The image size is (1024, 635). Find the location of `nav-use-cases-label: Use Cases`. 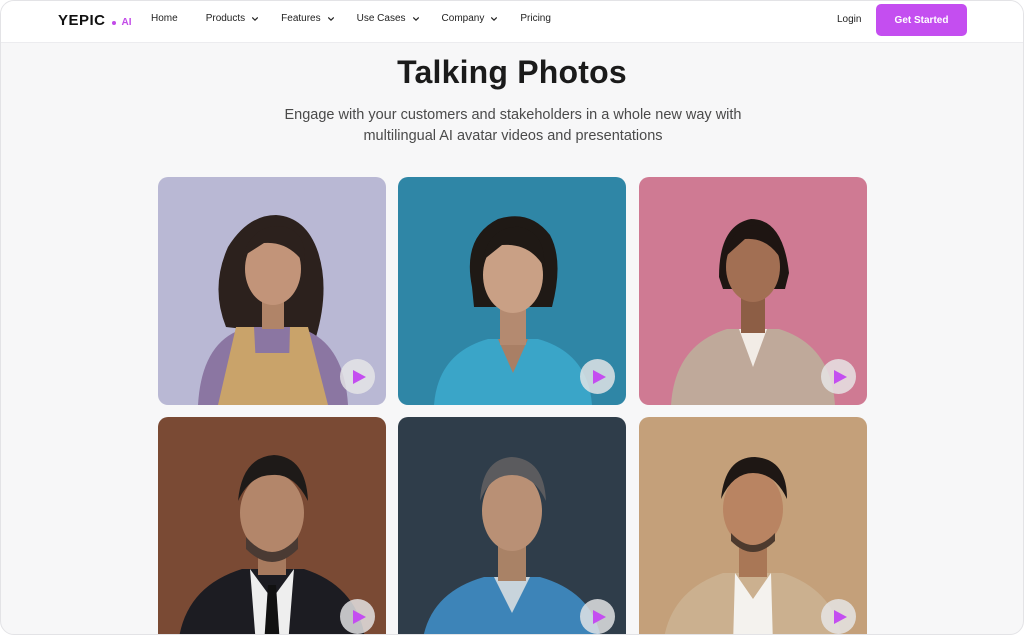

nav-use-cases-label: Use Cases is located at coordinates (381, 18).